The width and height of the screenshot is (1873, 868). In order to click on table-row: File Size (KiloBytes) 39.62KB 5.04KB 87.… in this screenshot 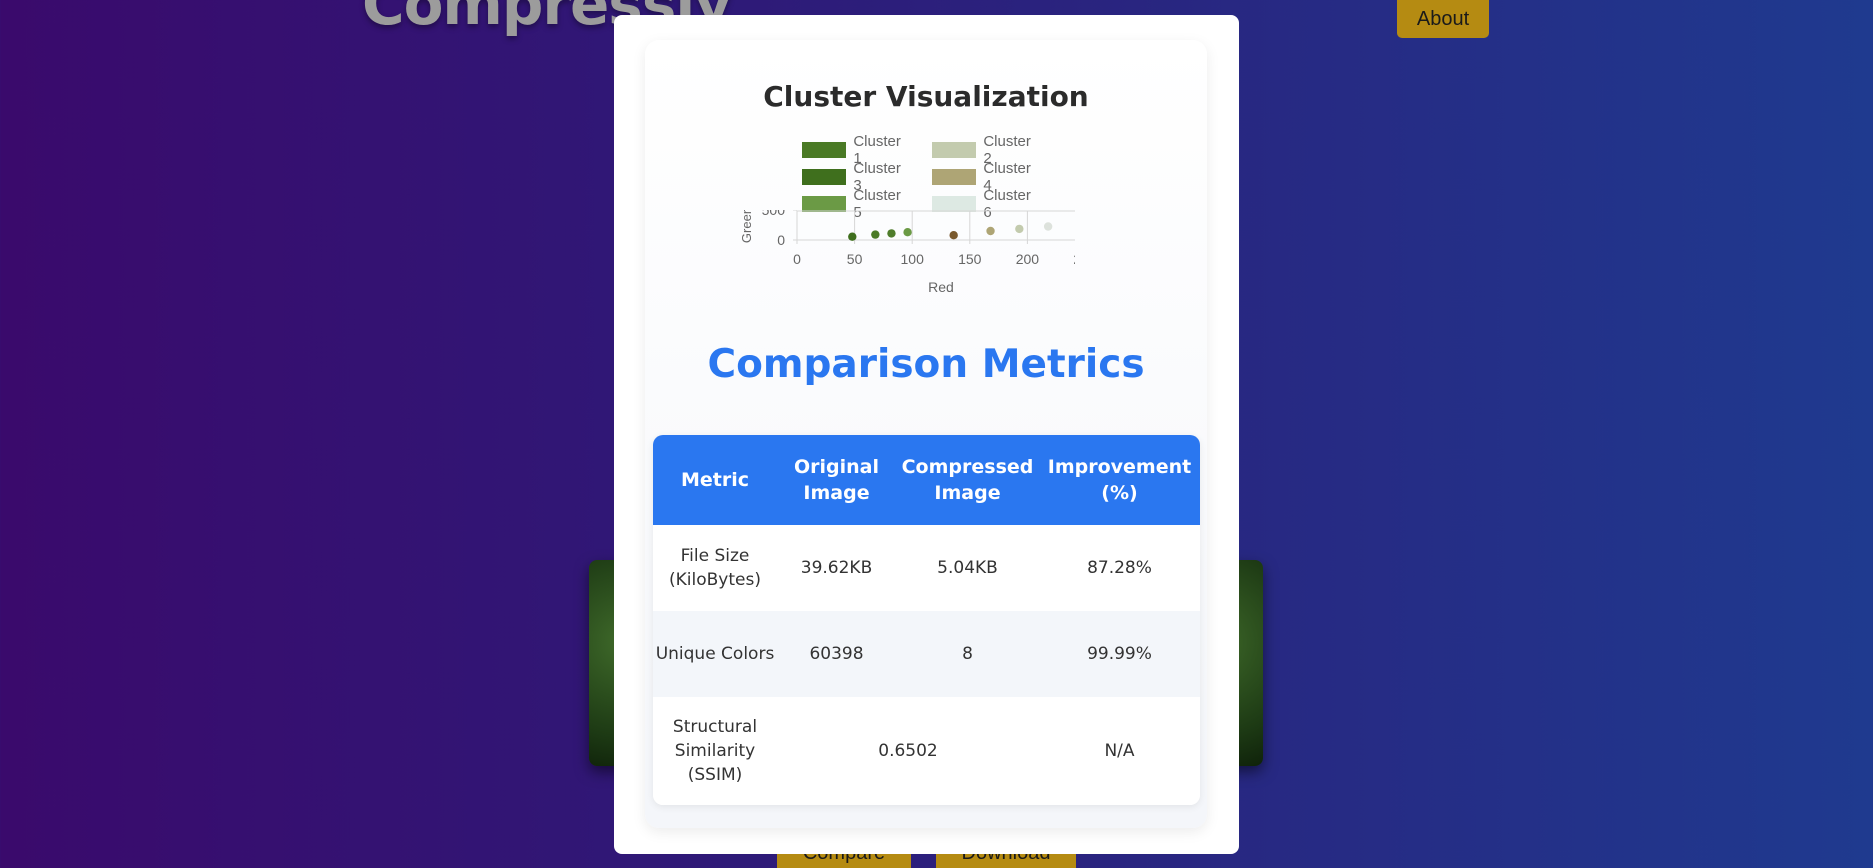, I will do `click(926, 568)`.